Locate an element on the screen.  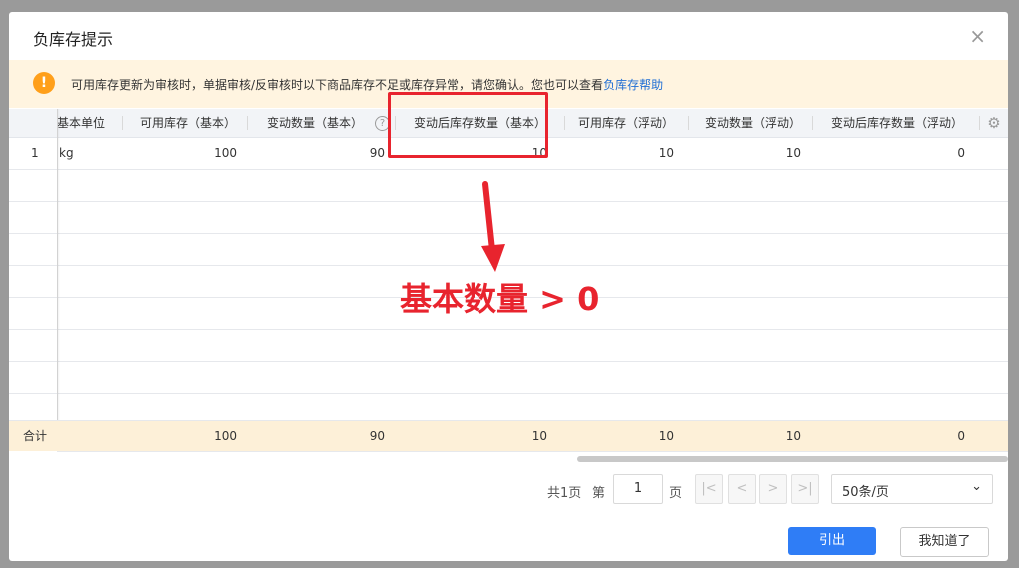
page-label-after: 页 is located at coordinates (676, 493).